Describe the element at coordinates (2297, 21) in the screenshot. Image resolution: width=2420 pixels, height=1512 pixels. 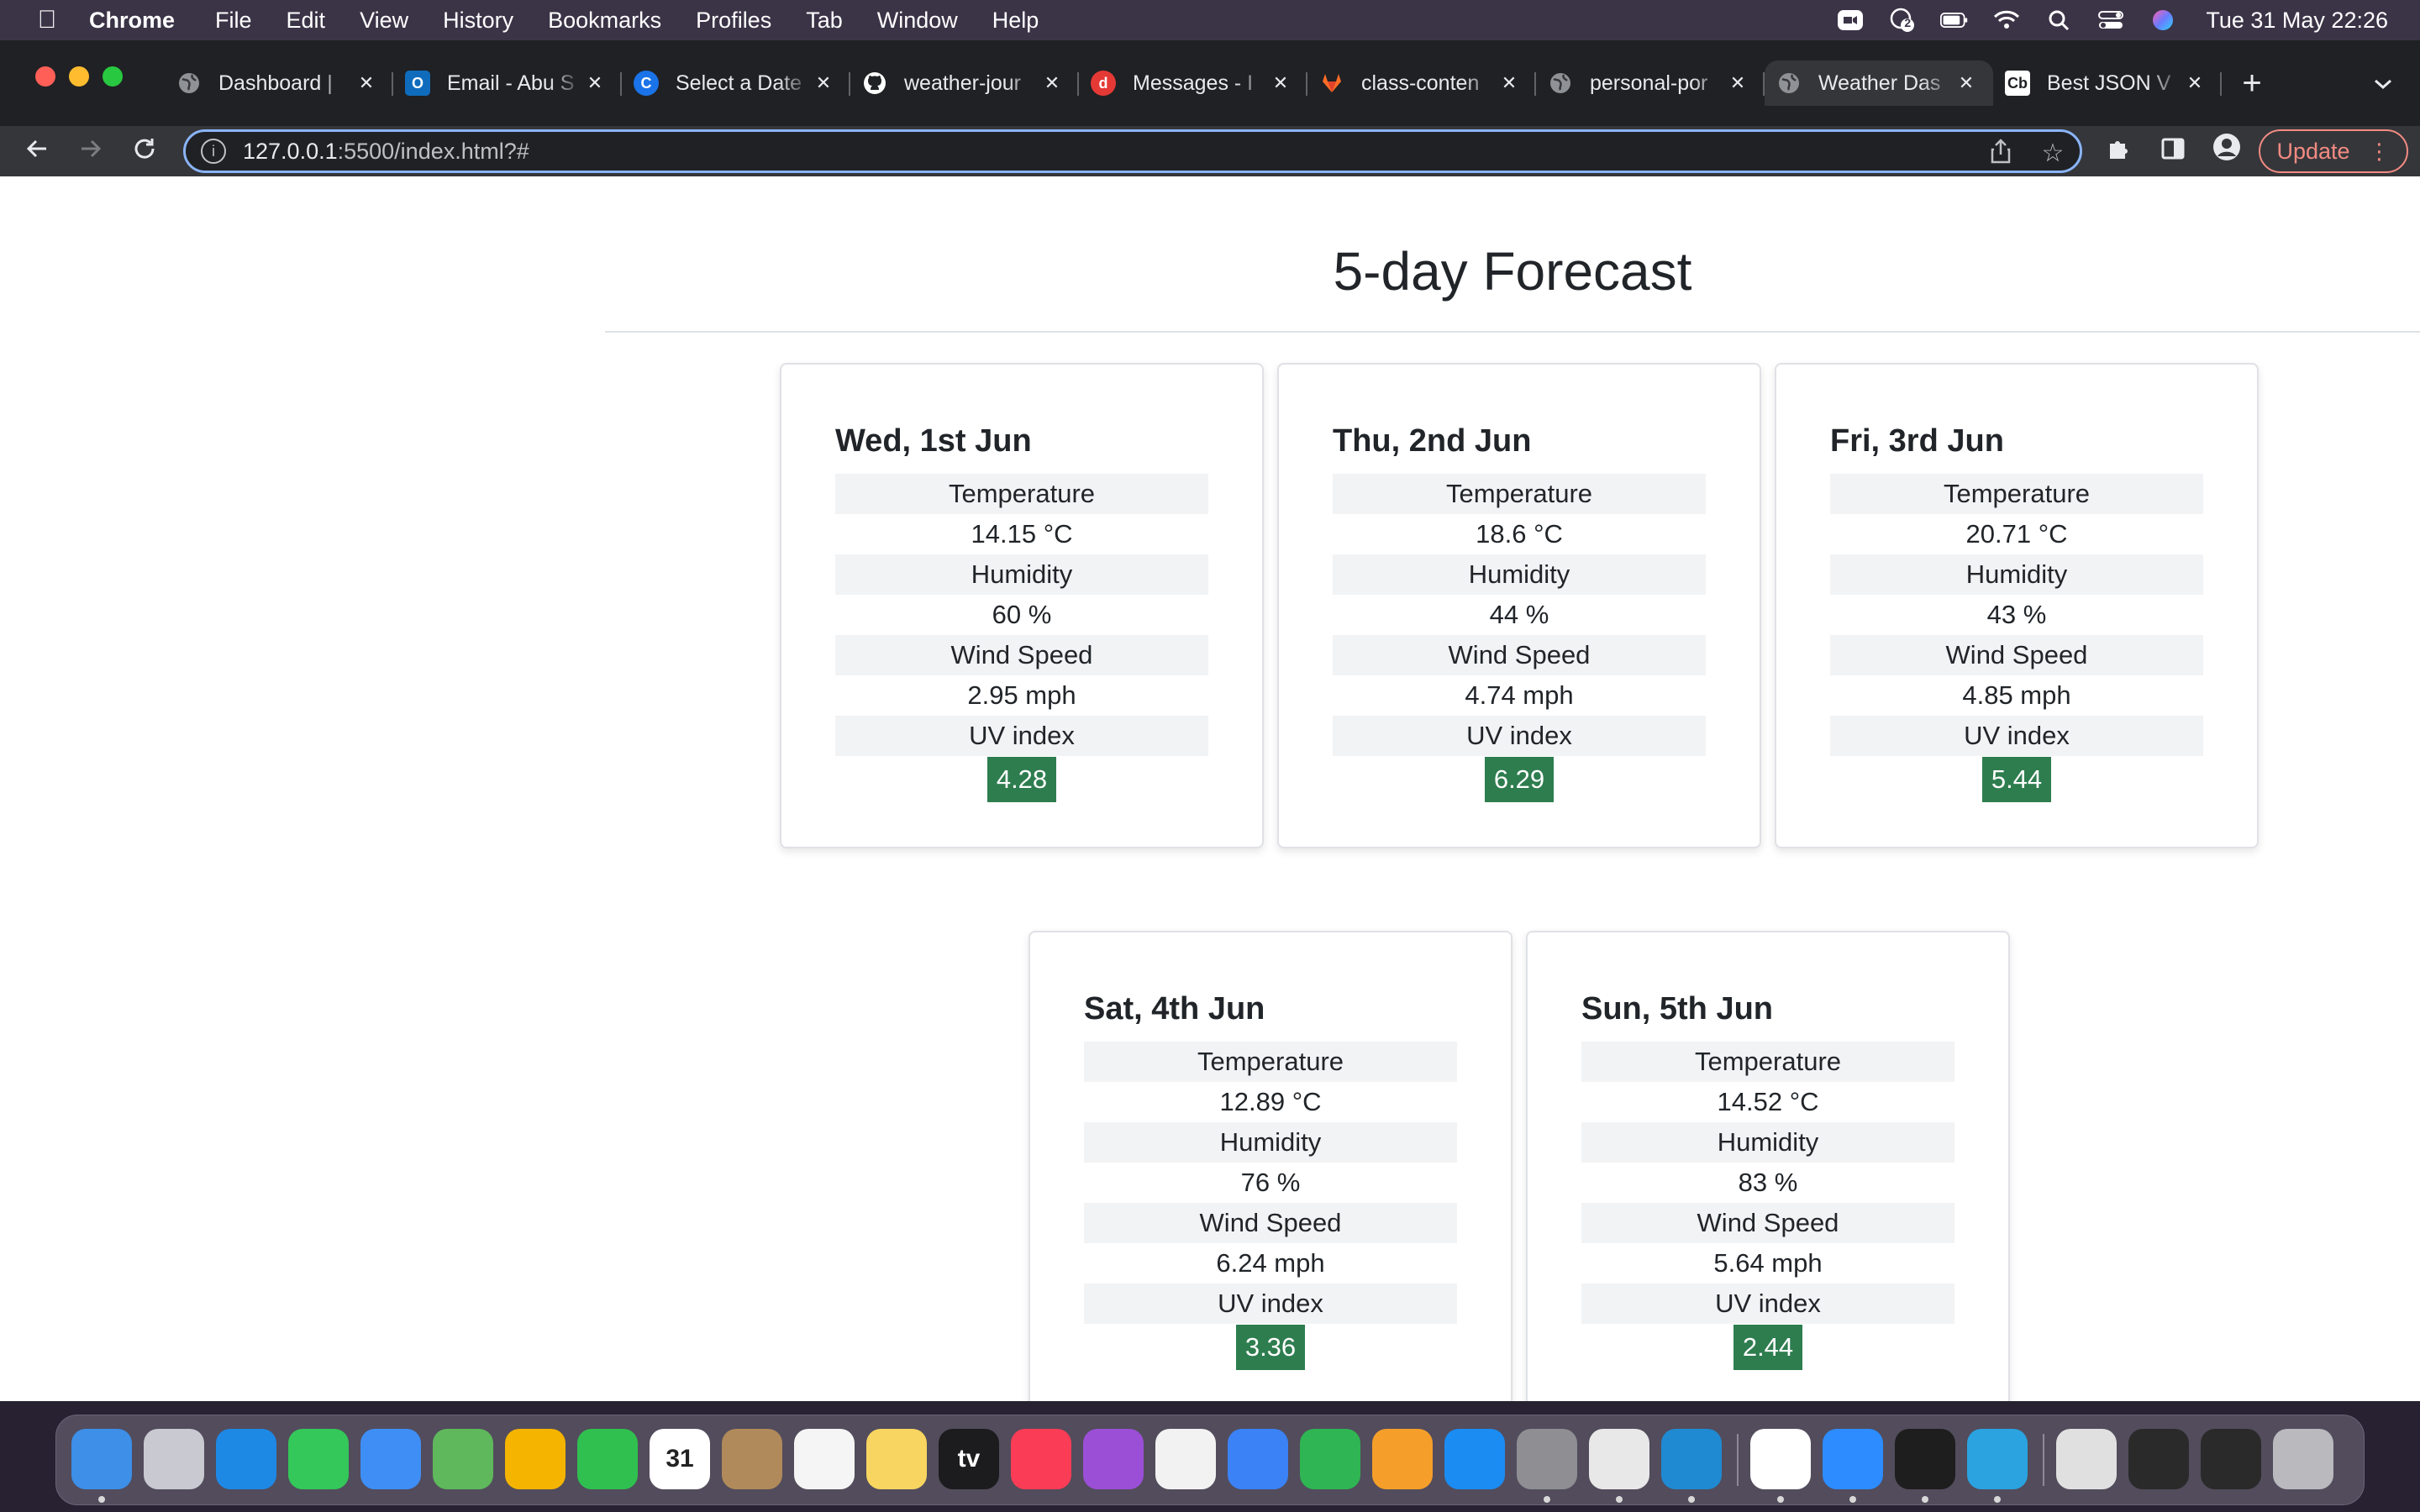
I see `menu-clock: Tue 31 May 22:26` at that location.